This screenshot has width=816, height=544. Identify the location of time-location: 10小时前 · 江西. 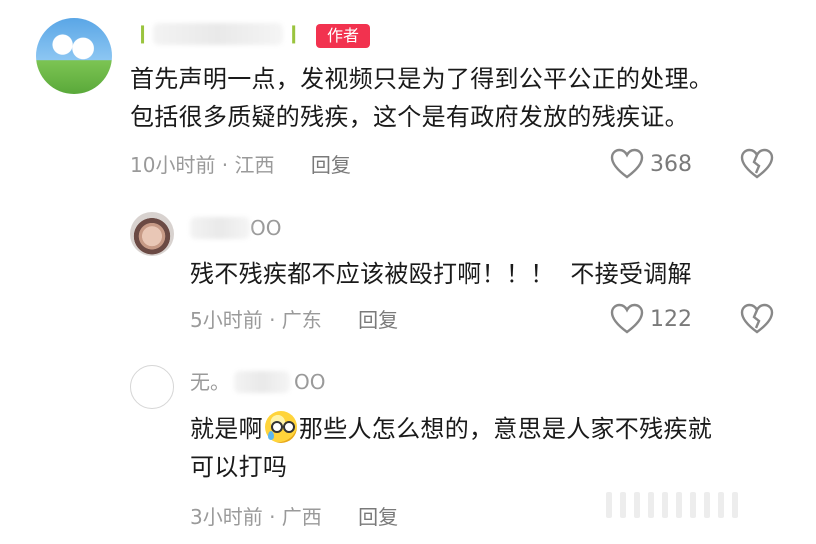
(202, 165).